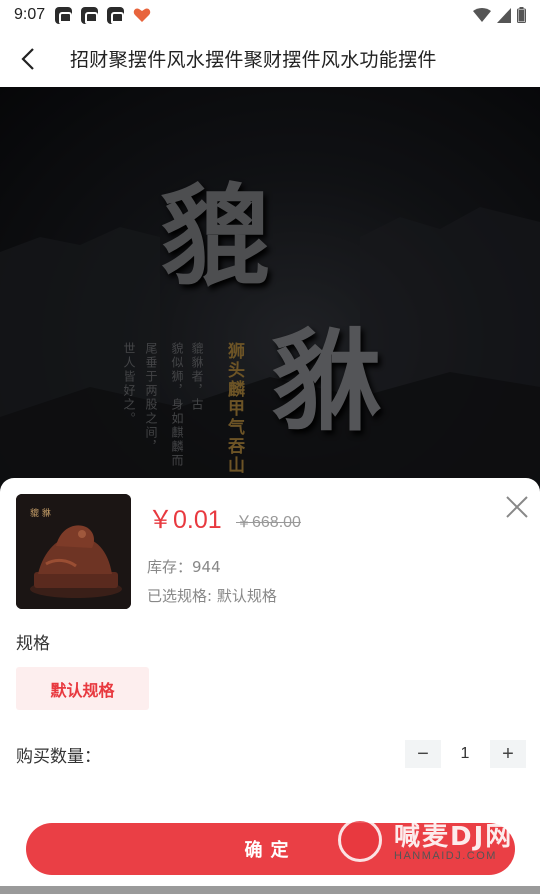  I want to click on navigation-header: 招财聚摆件风水摆件聚财摆件风水功能摆件, so click(270, 58).